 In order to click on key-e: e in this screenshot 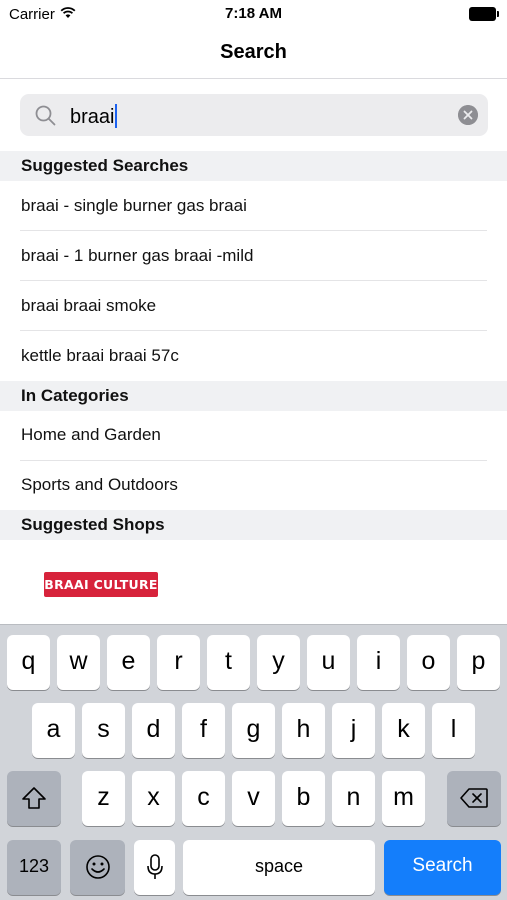, I will do `click(128, 662)`.